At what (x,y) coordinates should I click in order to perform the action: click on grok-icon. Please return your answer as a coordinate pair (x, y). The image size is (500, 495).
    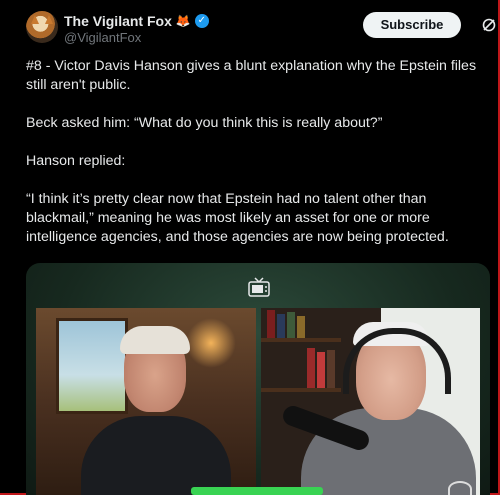
    Looking at the image, I should click on (489, 25).